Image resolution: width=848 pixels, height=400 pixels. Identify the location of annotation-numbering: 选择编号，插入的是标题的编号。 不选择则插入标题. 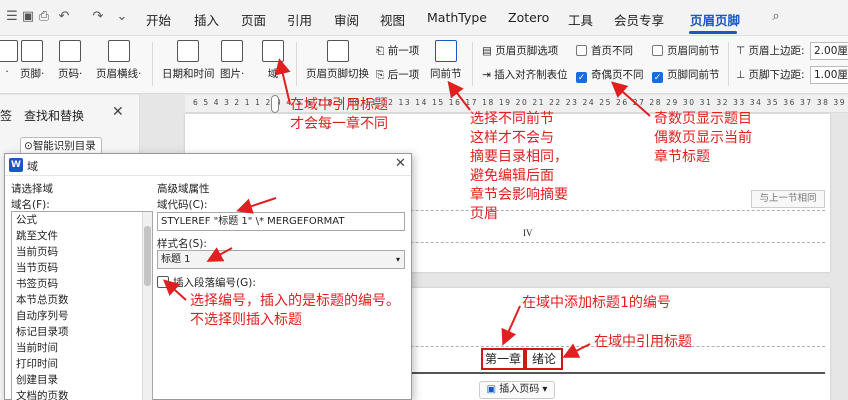
(295, 310).